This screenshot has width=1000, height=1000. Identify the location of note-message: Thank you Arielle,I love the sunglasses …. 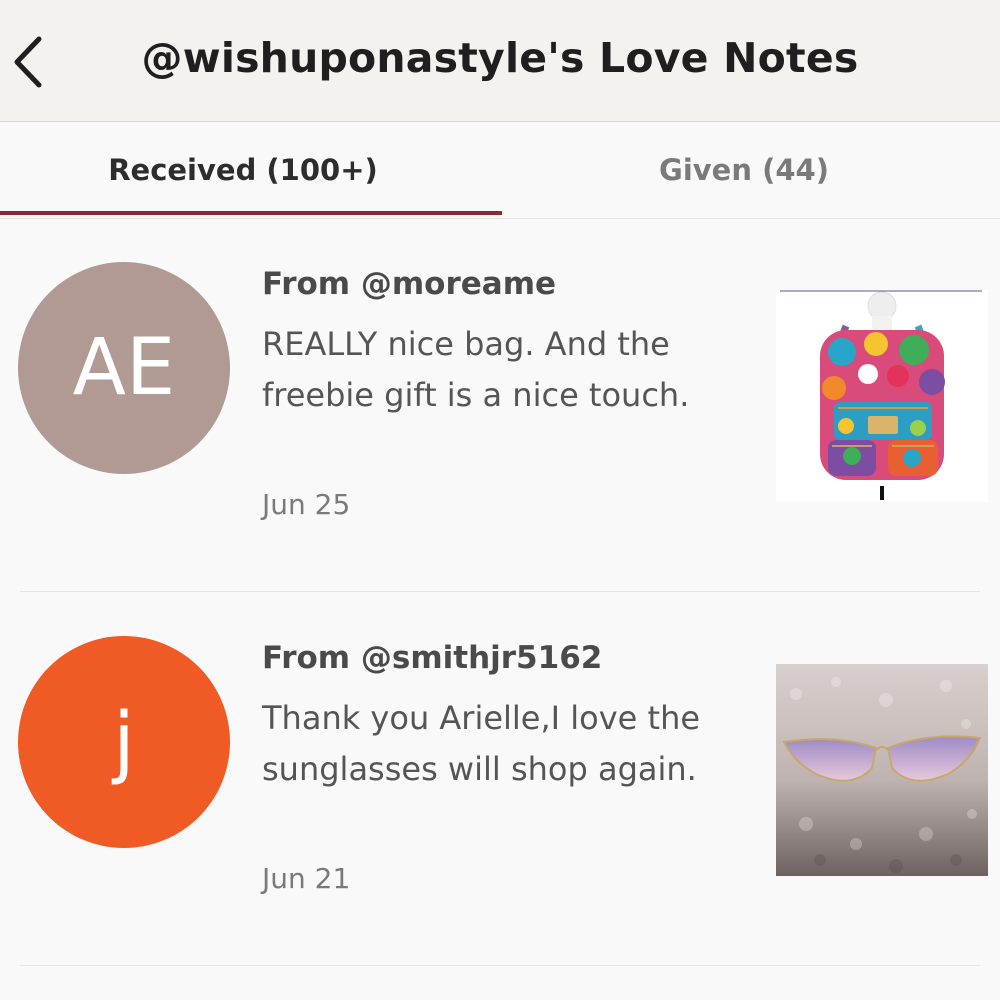
(481, 743).